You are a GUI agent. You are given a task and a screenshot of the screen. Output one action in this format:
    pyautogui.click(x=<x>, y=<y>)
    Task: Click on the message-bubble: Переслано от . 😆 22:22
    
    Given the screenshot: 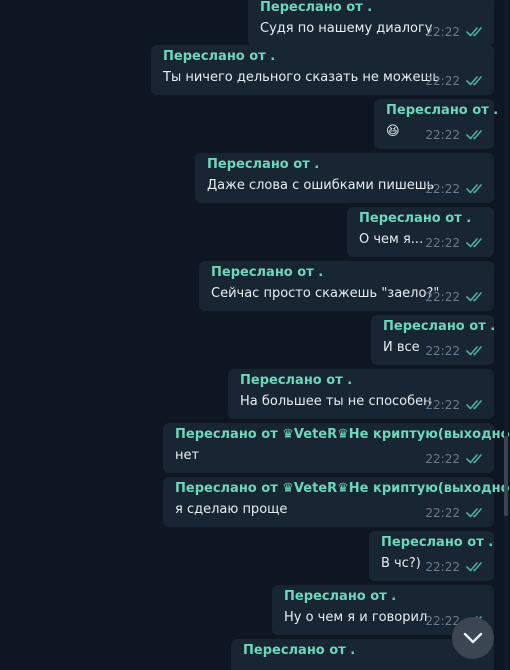 What is the action you would take?
    pyautogui.click(x=436, y=124)
    